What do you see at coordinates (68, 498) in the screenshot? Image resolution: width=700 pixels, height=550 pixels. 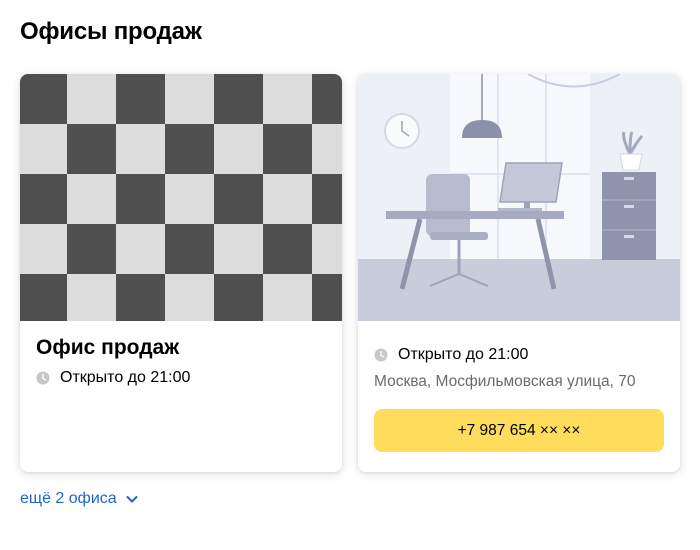 I see `more-link-label: ещё 2 офиса` at bounding box center [68, 498].